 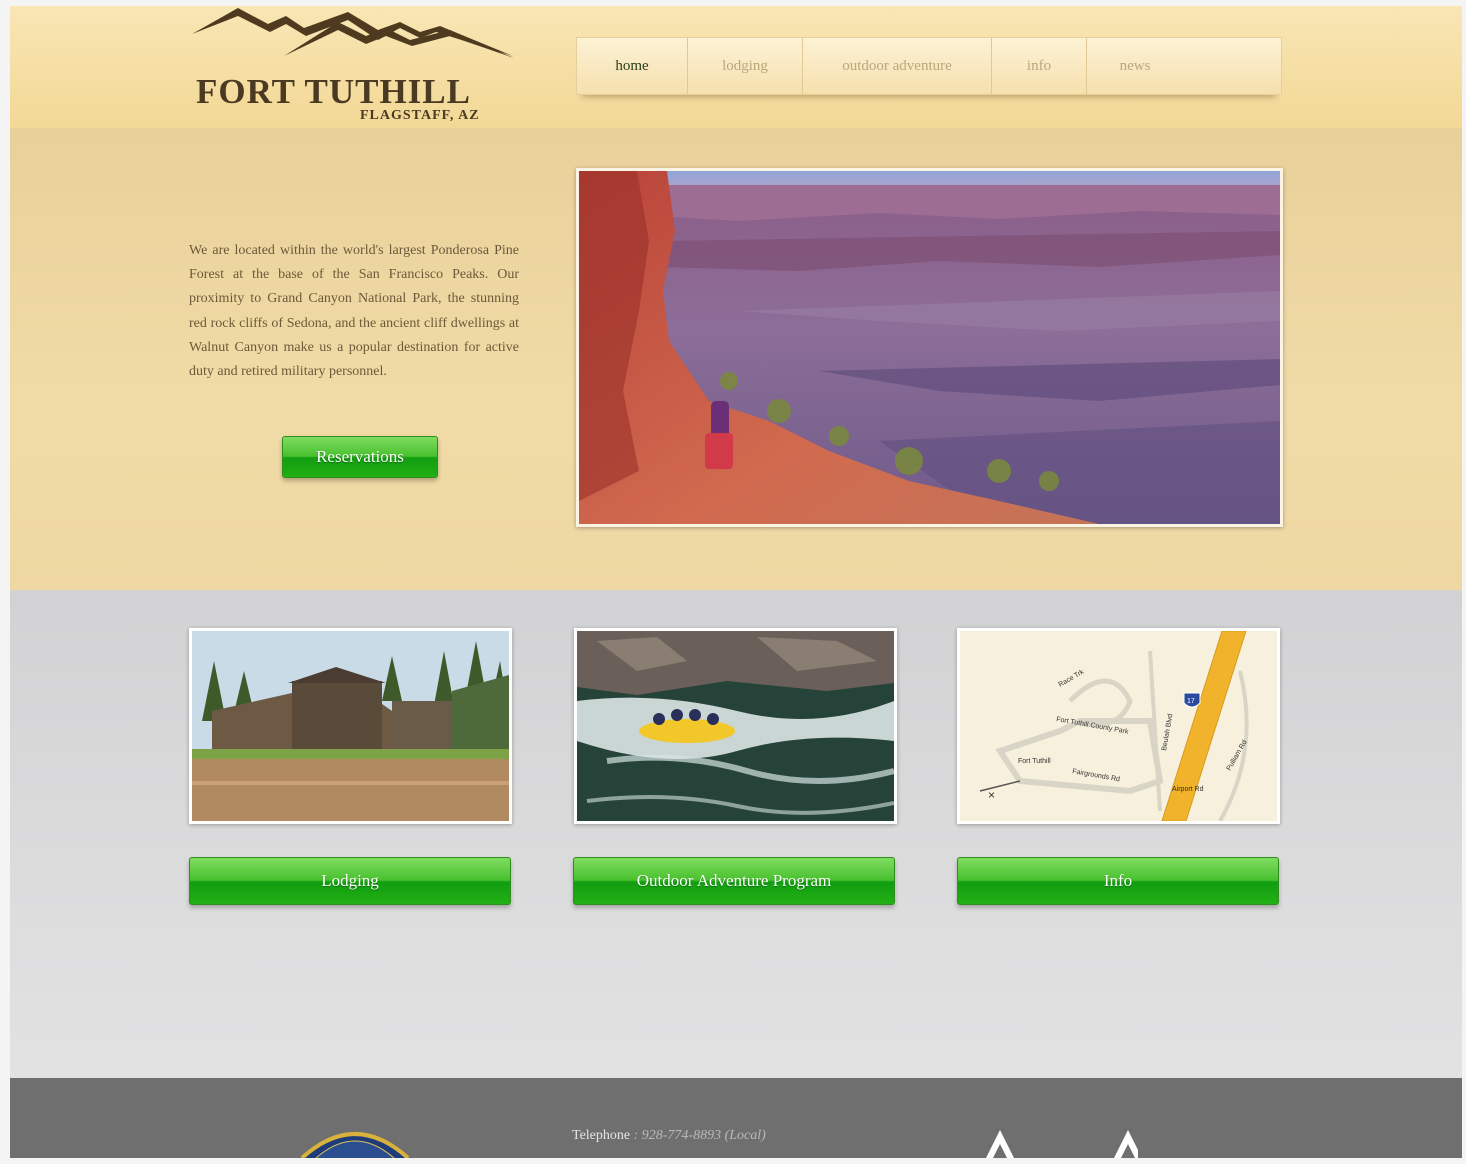 I want to click on military-seal-icon, so click(x=355, y=1145).